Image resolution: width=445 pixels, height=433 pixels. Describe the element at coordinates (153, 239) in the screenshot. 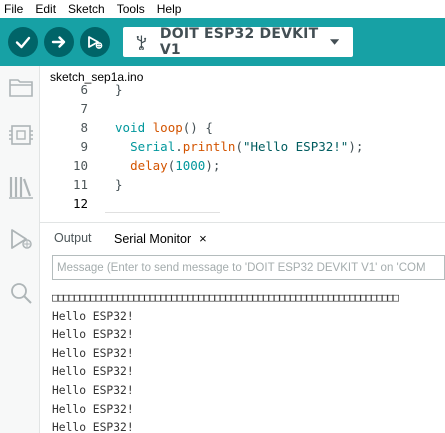

I see `tab-serial-monitor-label: Serial Monitor` at that location.